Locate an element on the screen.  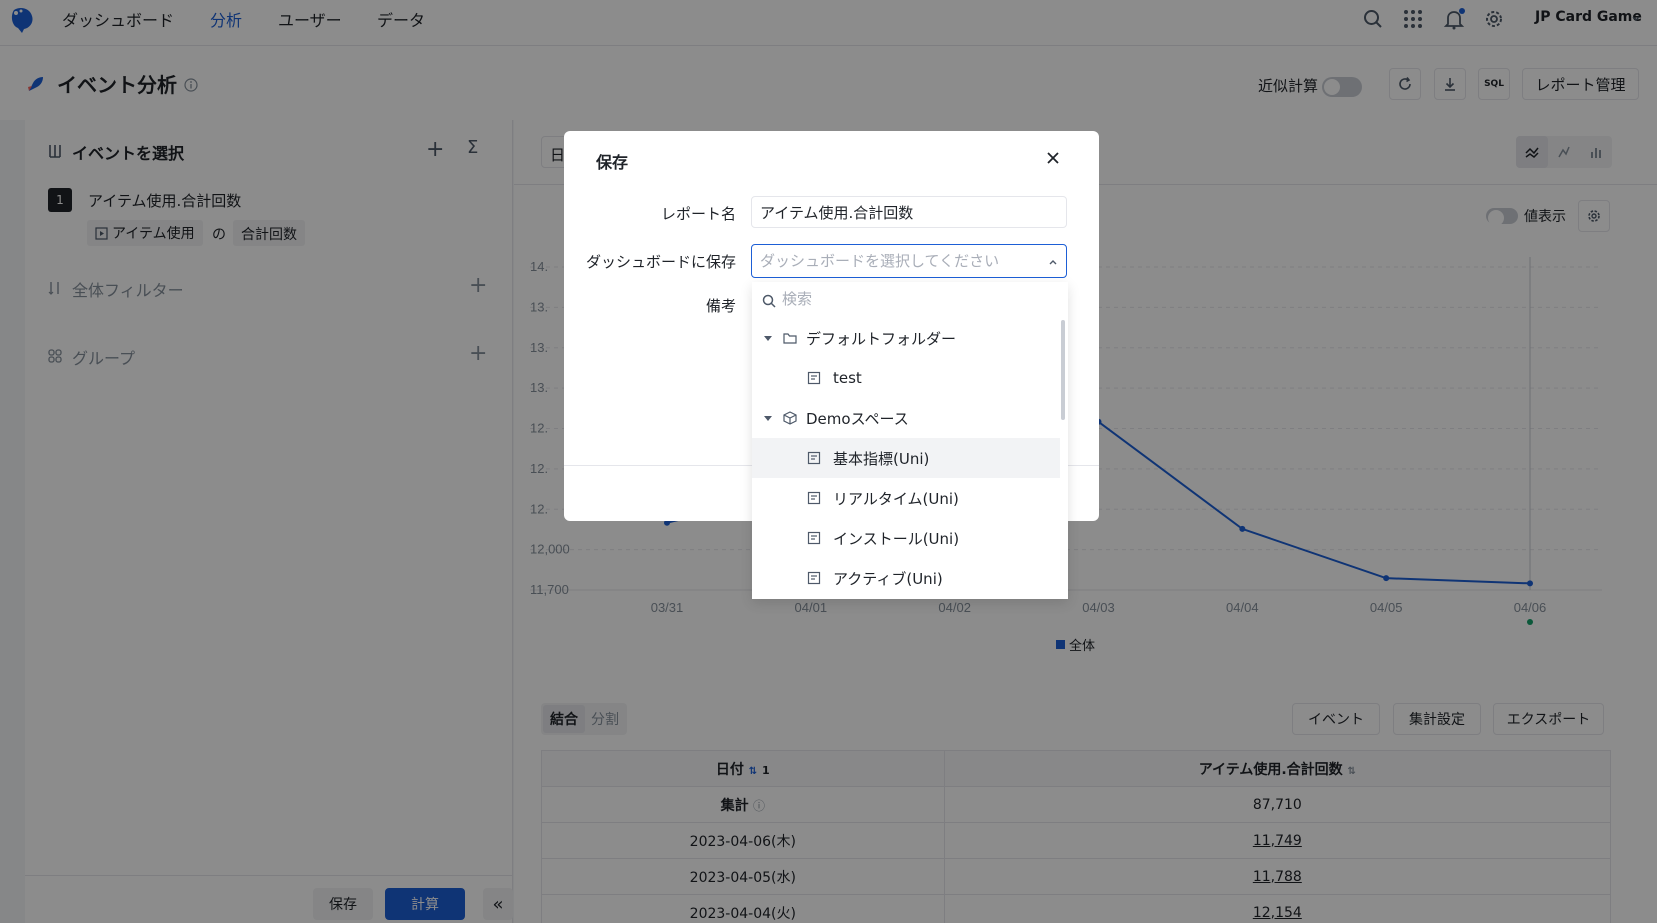
tree-item-label: 基本指標(Uni) is located at coordinates (881, 458).